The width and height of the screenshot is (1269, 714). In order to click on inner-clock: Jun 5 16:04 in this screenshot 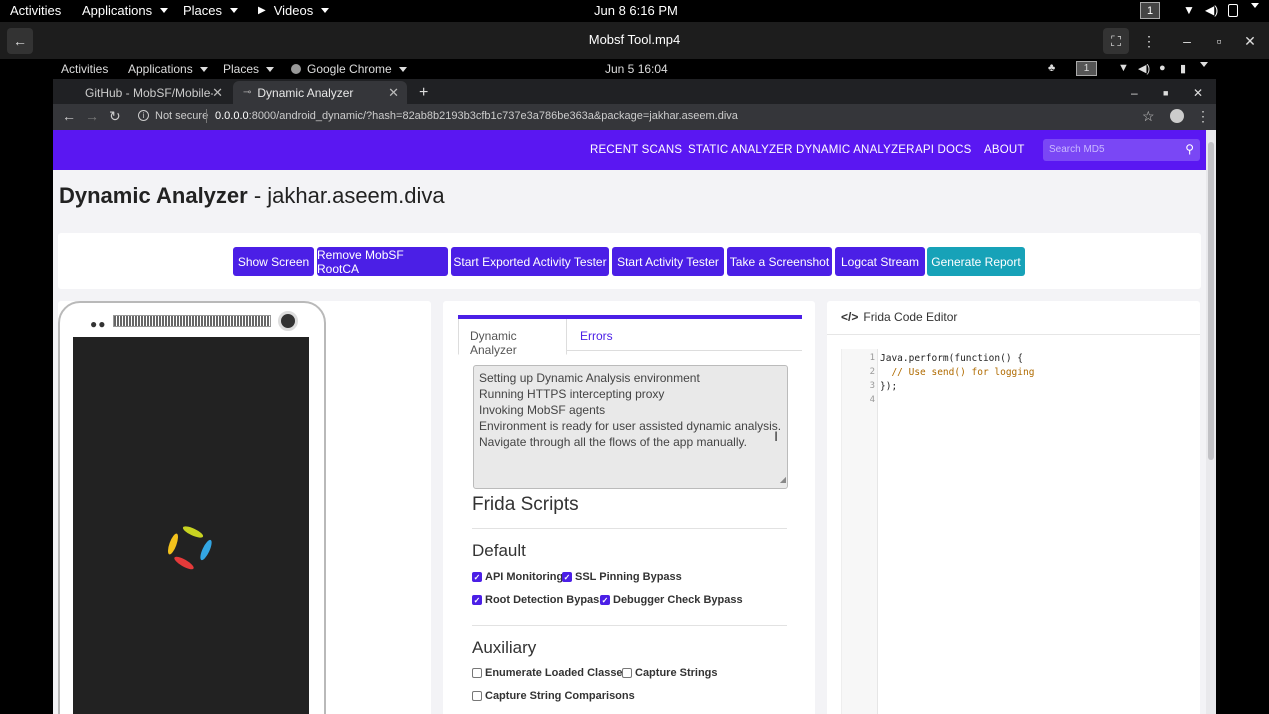, I will do `click(636, 69)`.